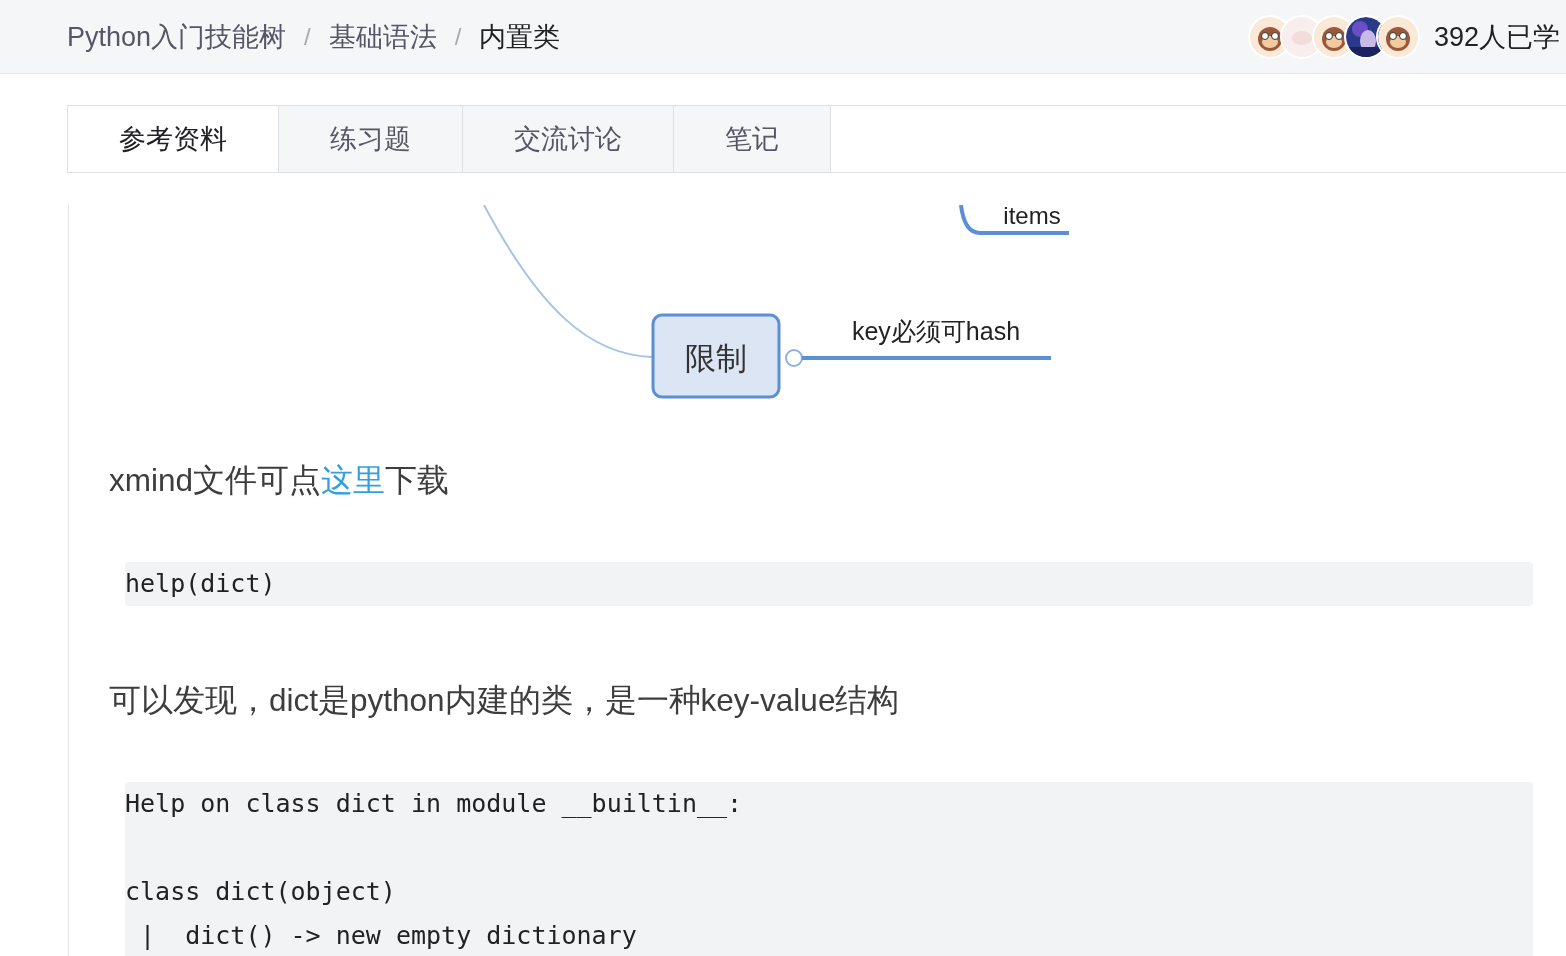 This screenshot has width=1566, height=956. Describe the element at coordinates (936, 331) in the screenshot. I see `node-label: key必须可hash` at that location.